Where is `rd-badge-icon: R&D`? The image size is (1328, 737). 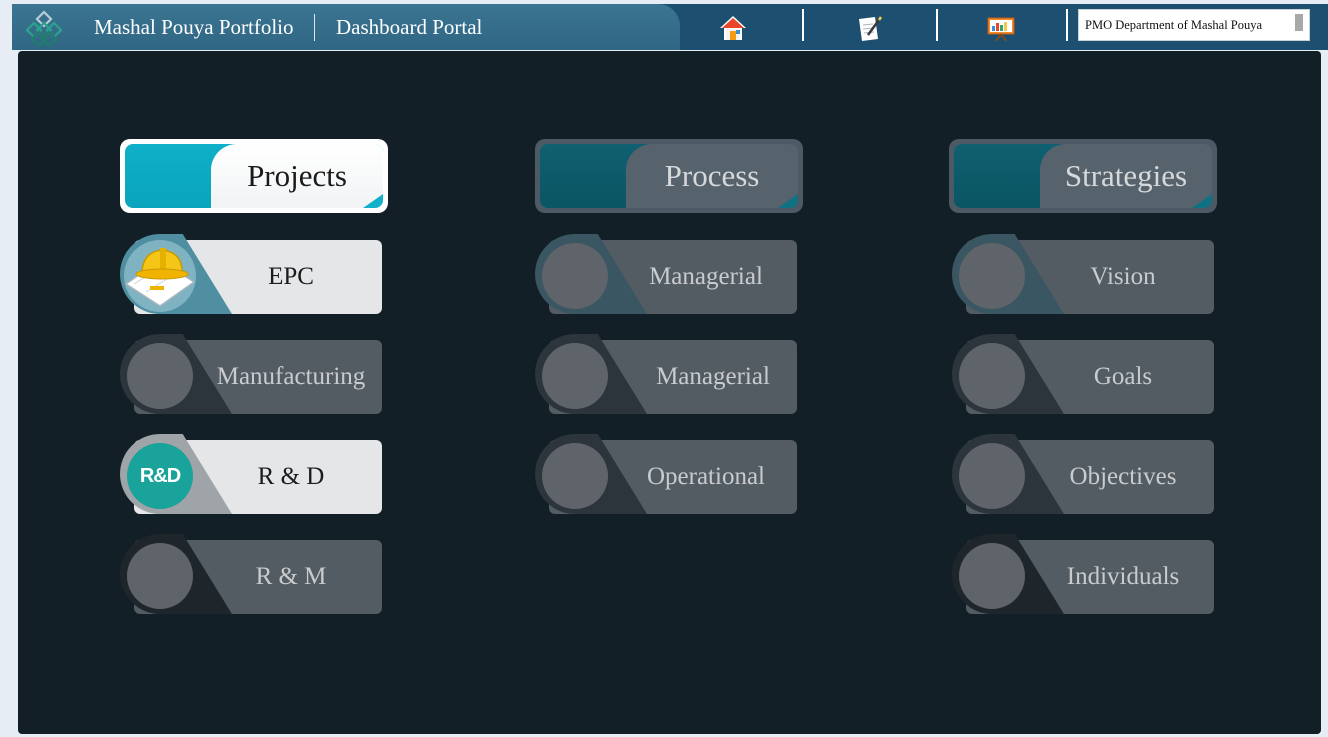 rd-badge-icon: R&D is located at coordinates (160, 476).